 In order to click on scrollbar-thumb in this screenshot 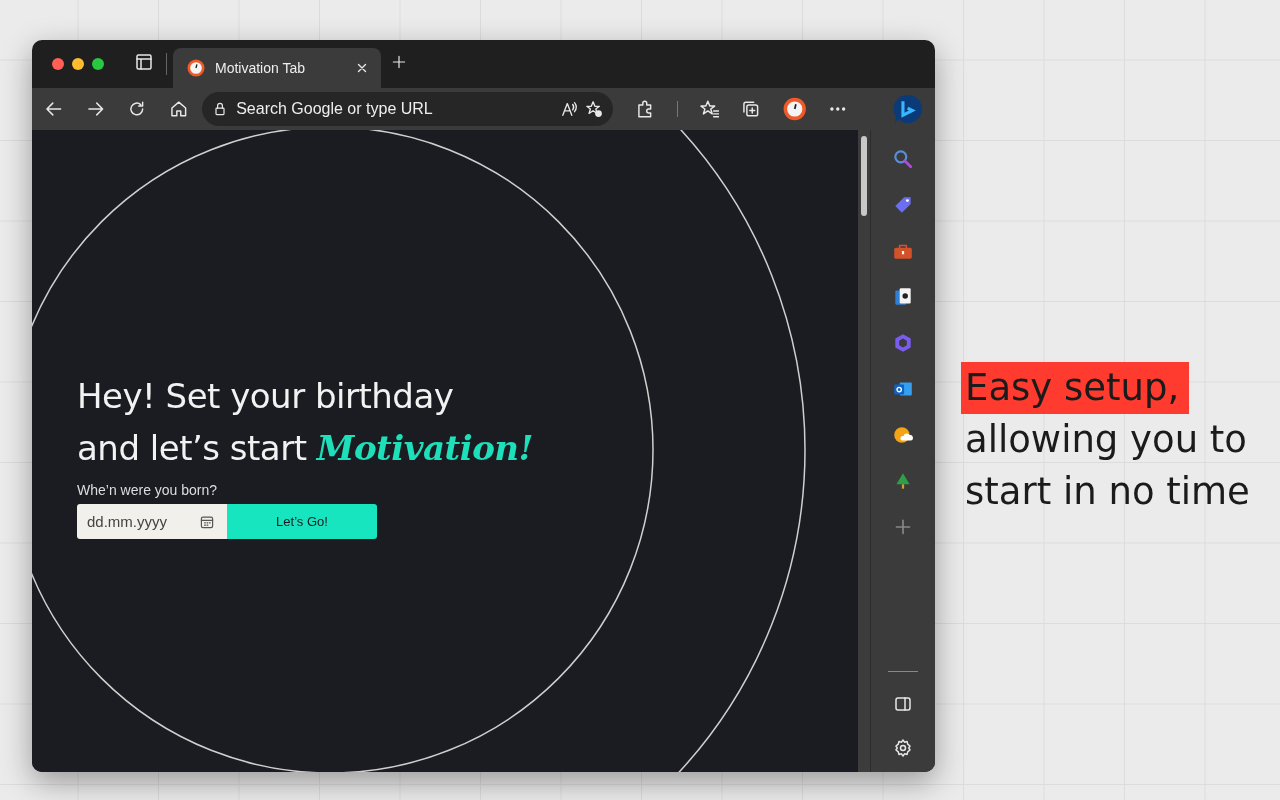, I will do `click(864, 176)`.